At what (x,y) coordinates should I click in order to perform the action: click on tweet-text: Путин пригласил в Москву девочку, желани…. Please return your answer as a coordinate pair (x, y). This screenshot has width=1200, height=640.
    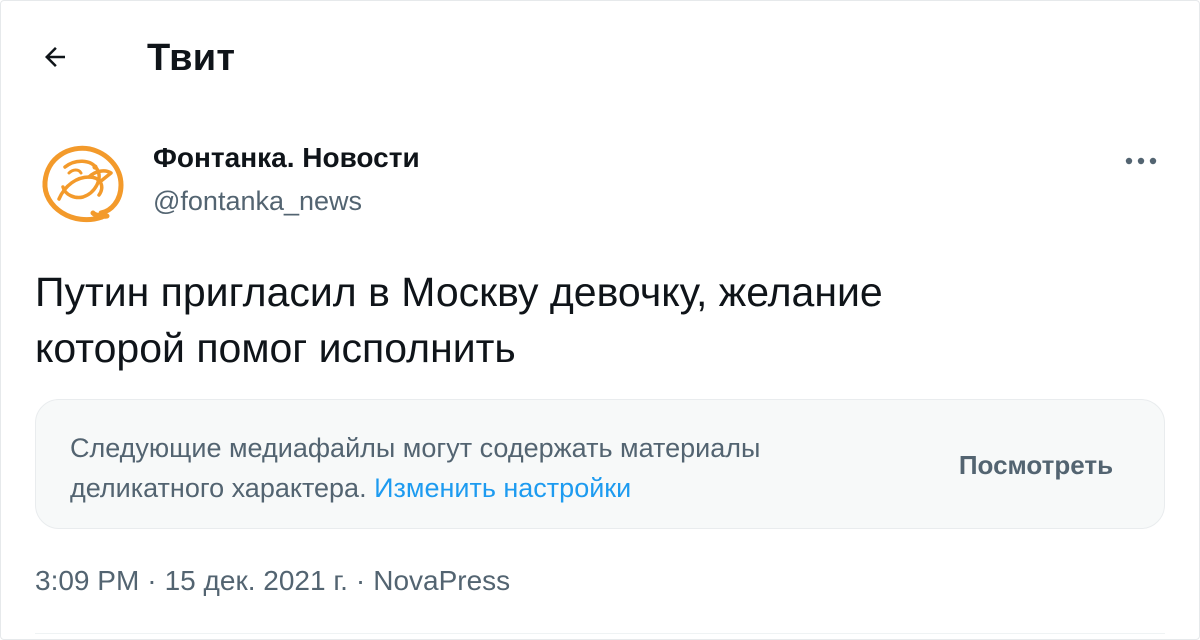
    Looking at the image, I should click on (459, 320).